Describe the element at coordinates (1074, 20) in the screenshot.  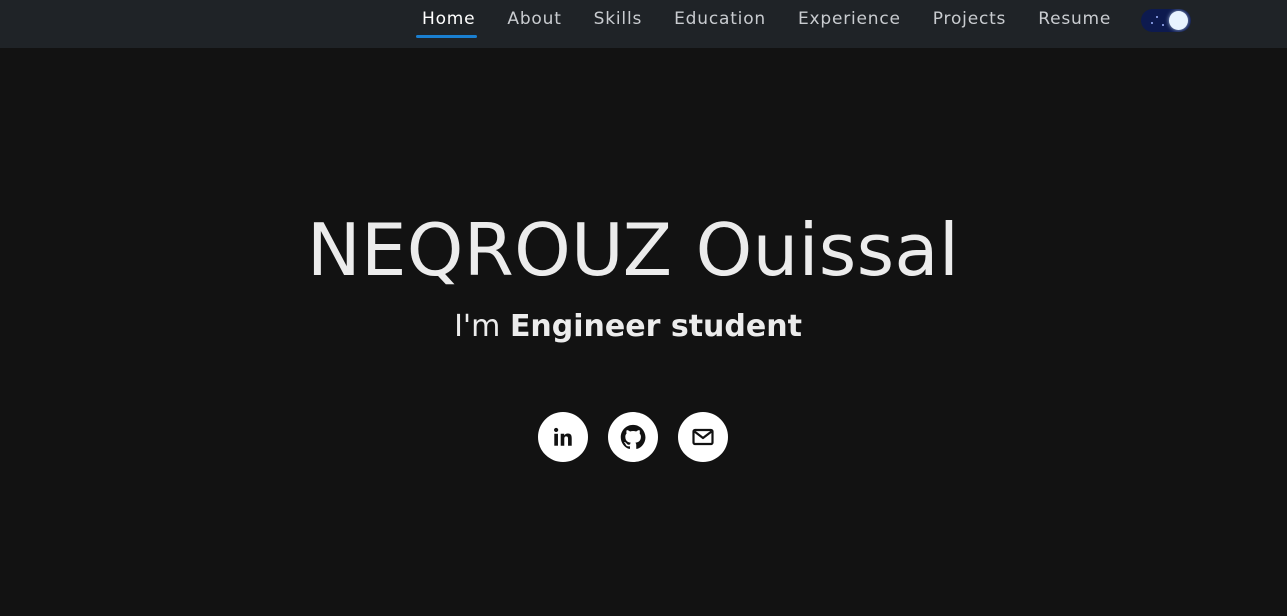
I see `nav-item-resume: Resume` at that location.